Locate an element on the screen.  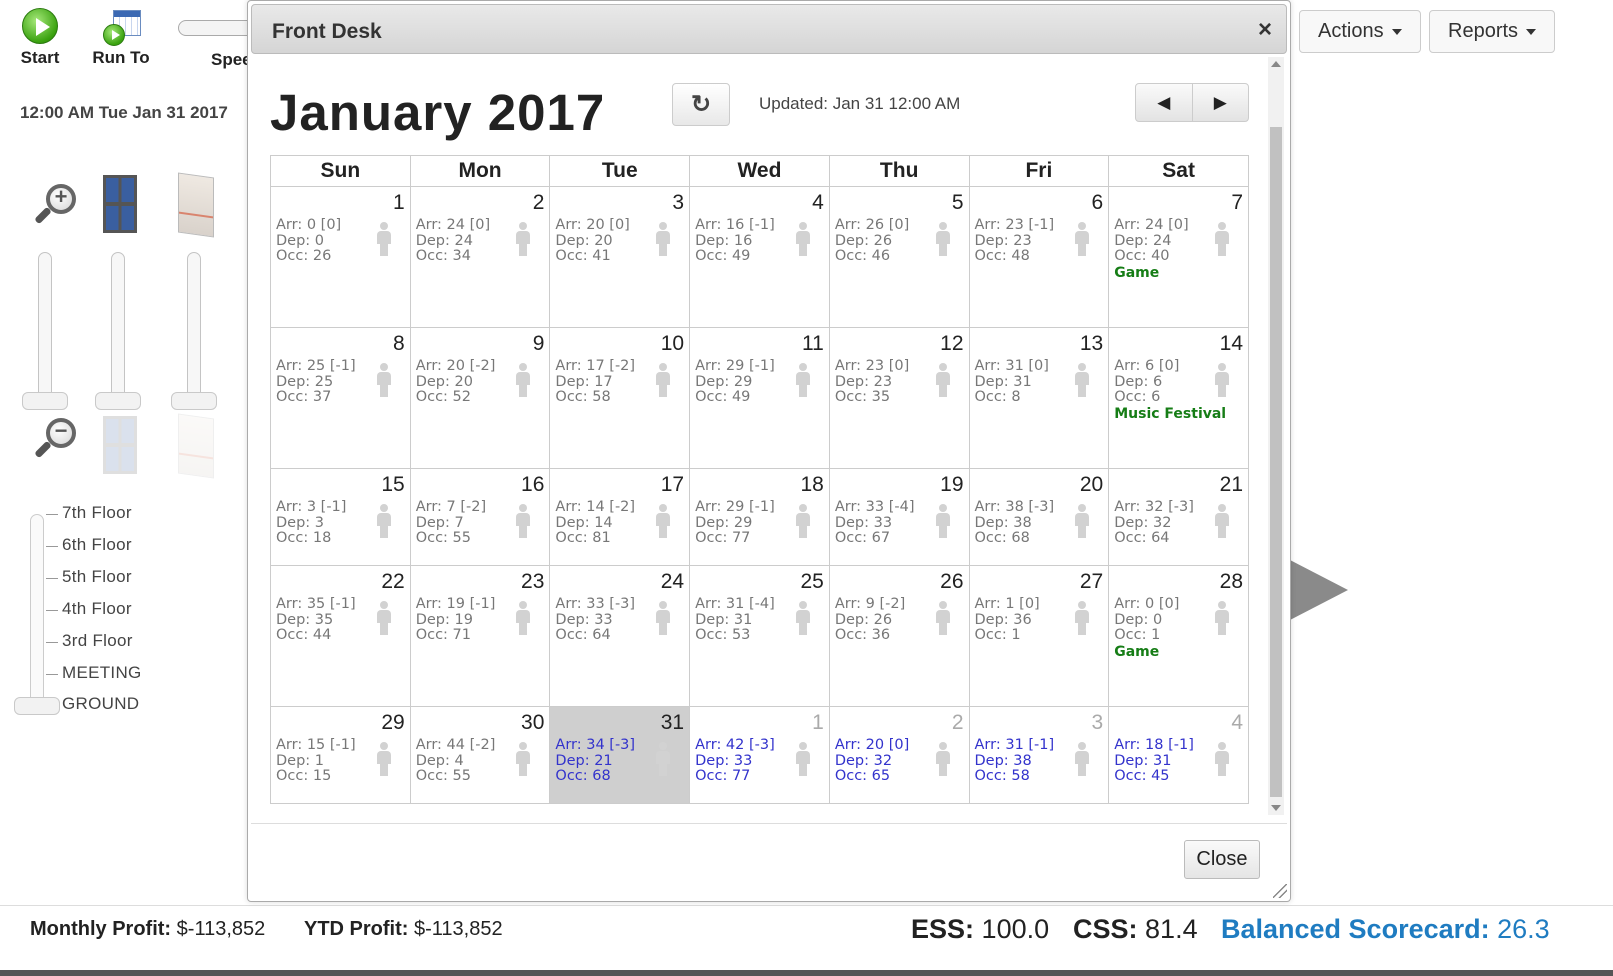
day-stats: Arr: 9 [-2] Dep: 26 Occ: 36 is located at coordinates (870, 620).